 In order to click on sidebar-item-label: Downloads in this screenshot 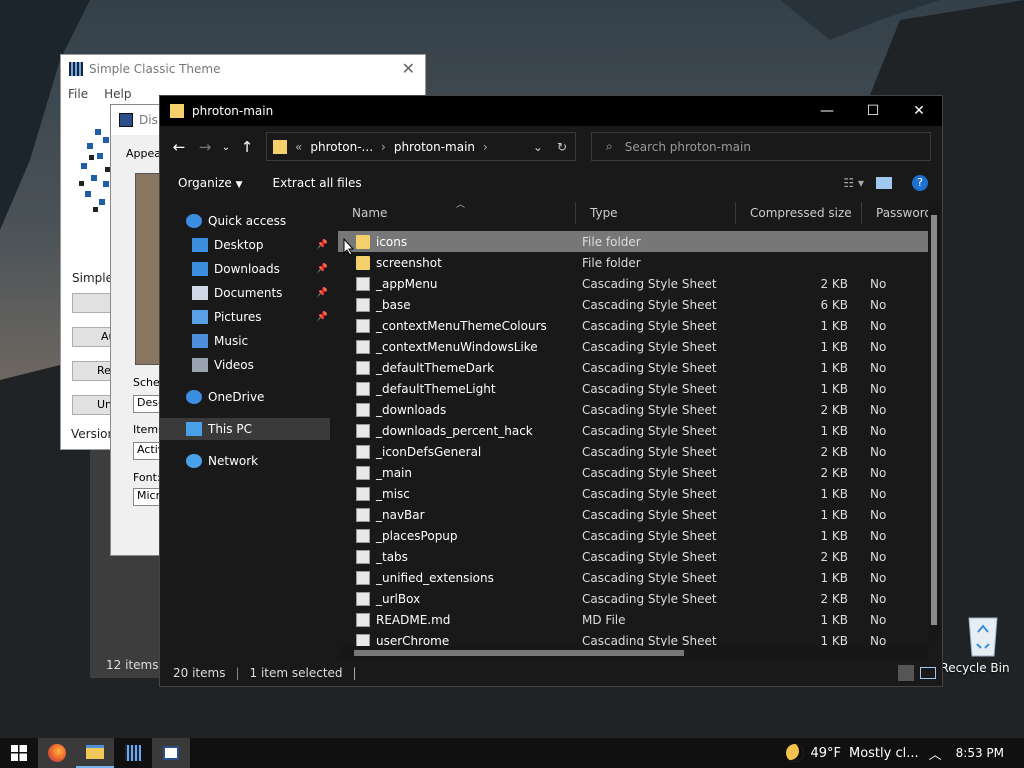, I will do `click(247, 269)`.